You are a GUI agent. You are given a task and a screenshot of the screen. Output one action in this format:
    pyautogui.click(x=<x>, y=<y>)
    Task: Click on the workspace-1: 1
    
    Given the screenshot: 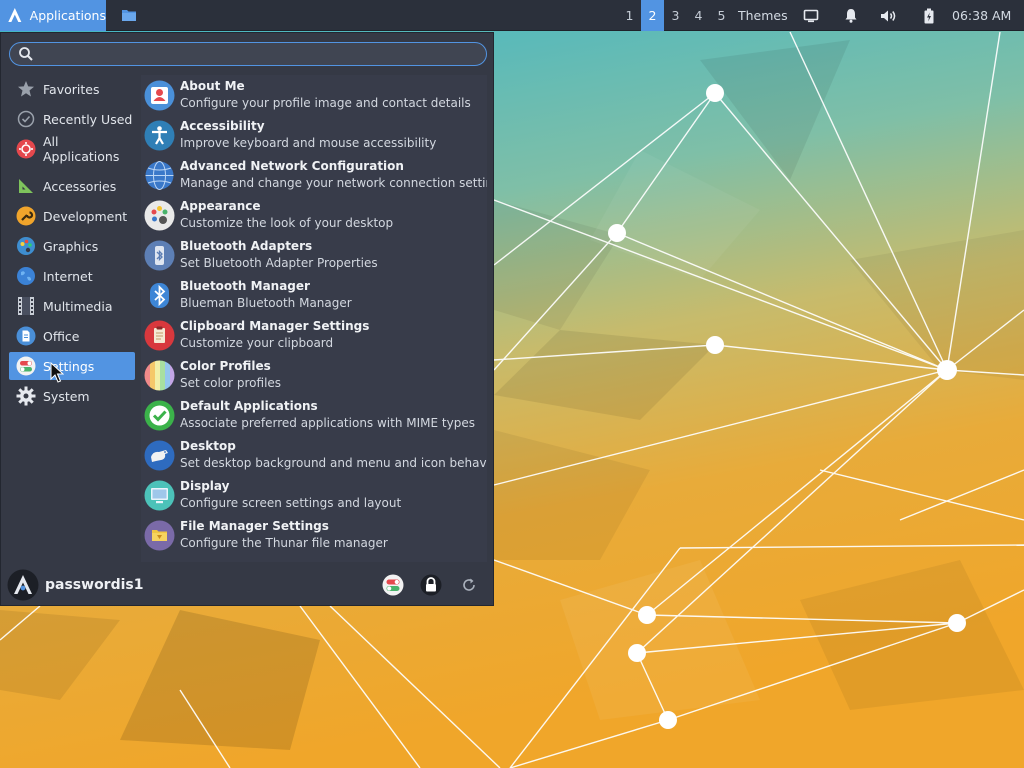 What is the action you would take?
    pyautogui.click(x=629, y=15)
    